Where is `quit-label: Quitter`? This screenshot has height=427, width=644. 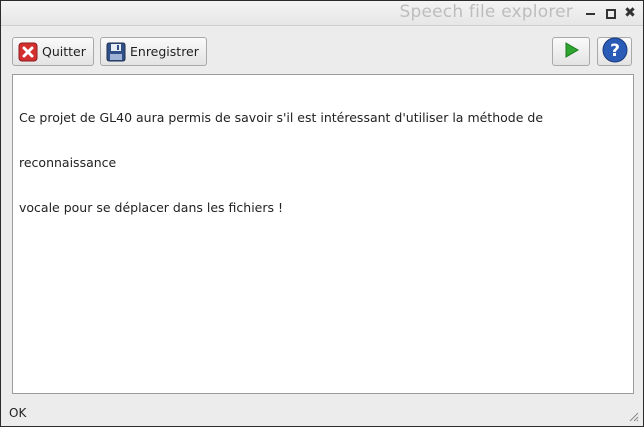 quit-label: Quitter is located at coordinates (64, 51).